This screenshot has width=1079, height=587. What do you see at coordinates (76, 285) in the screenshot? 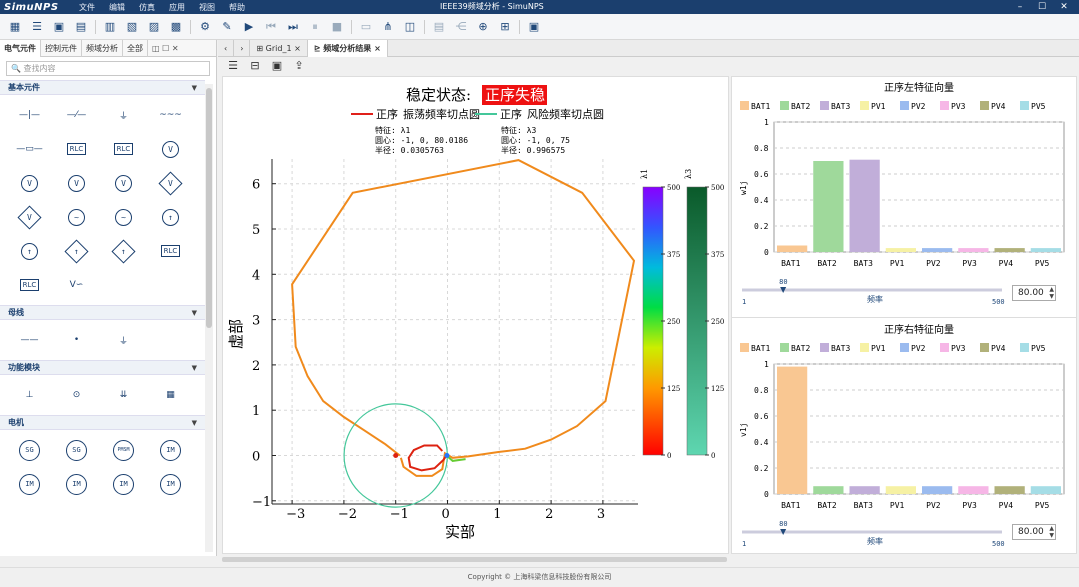
I see `voltage-meter-component: V∽` at bounding box center [76, 285].